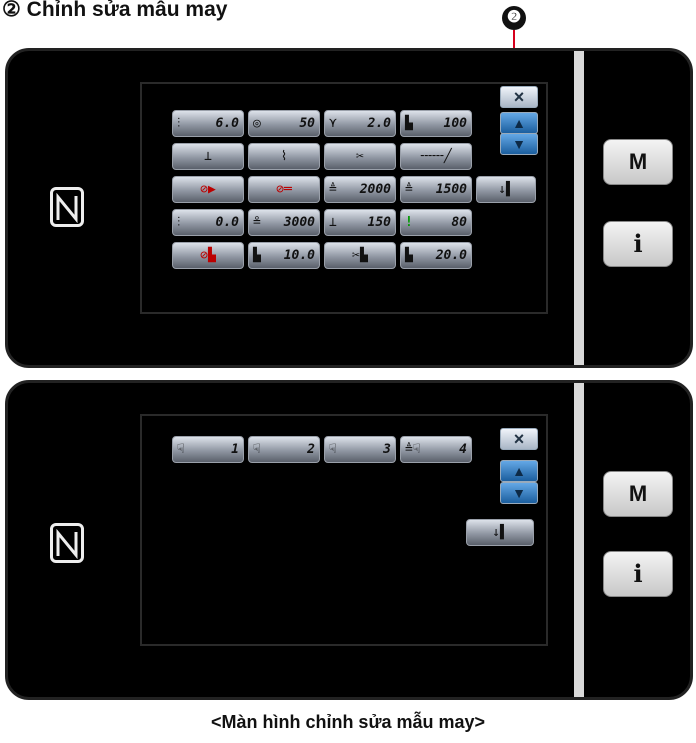 This screenshot has height=743, width=696. What do you see at coordinates (409, 222) in the screenshot?
I see `alert-icon: !` at bounding box center [409, 222].